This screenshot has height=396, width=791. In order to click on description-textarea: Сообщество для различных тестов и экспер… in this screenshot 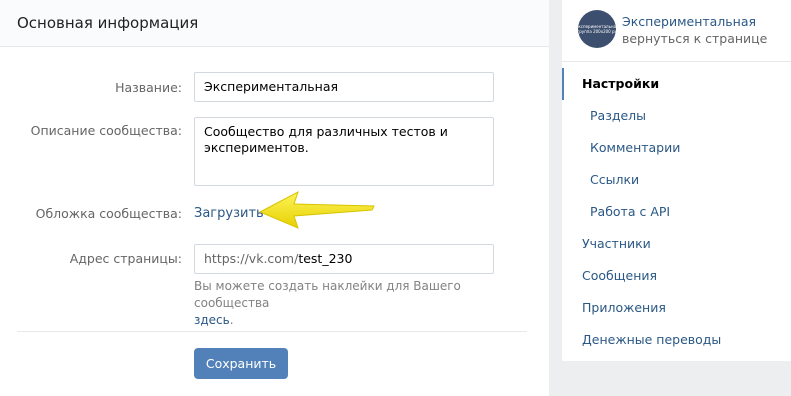, I will do `click(344, 151)`.